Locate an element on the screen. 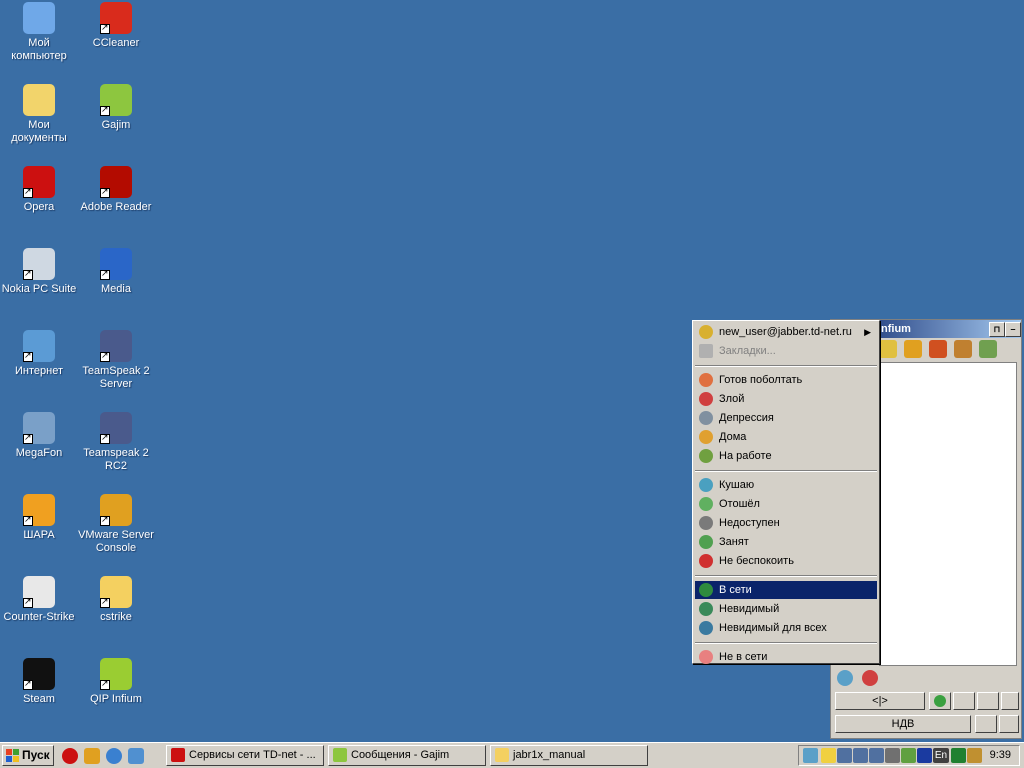 The width and height of the screenshot is (1024, 768). counter-strike-icon is located at coordinates (39, 592).